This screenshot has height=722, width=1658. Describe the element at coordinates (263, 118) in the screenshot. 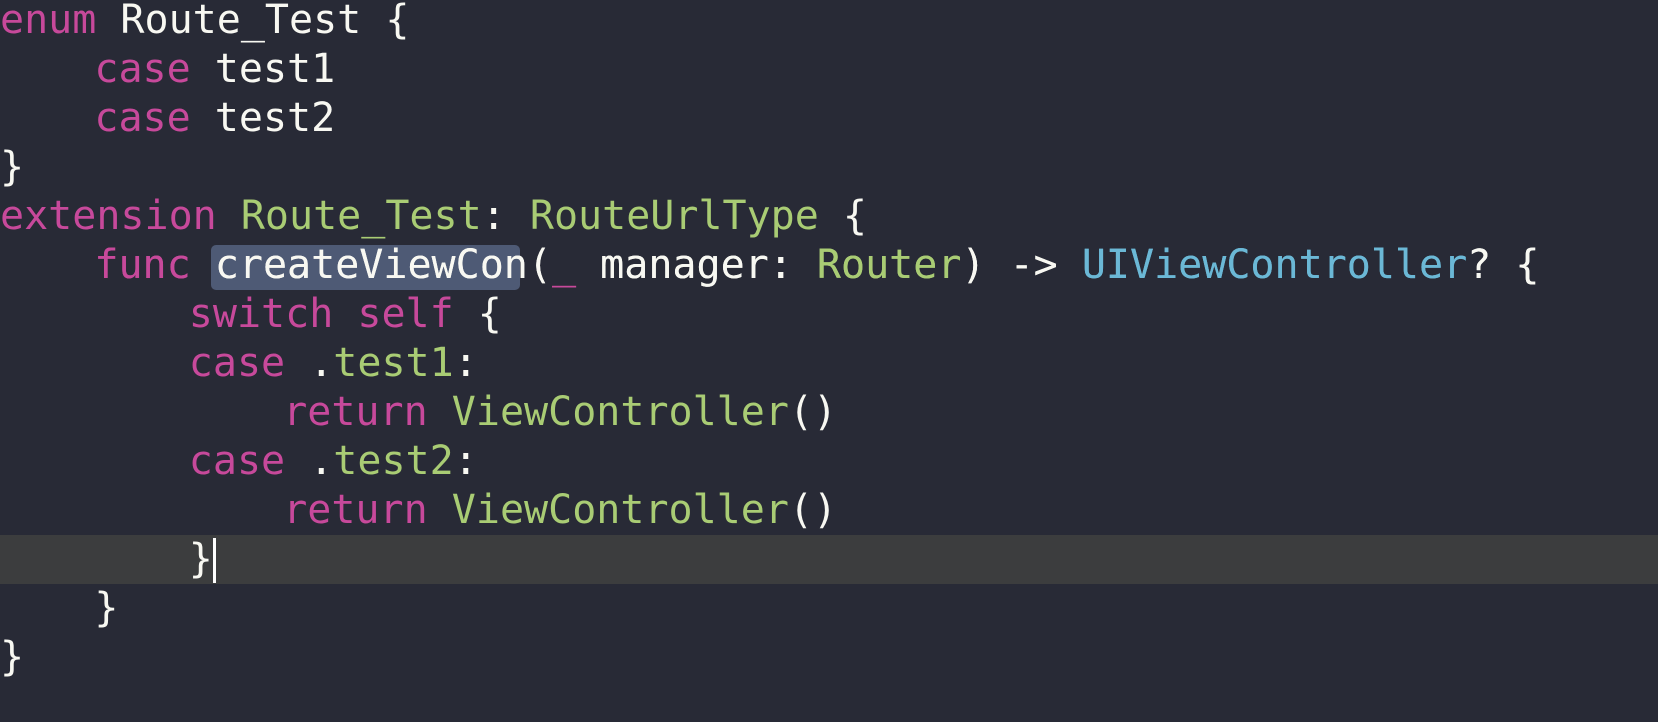

I see `code-token-plain: test2` at that location.